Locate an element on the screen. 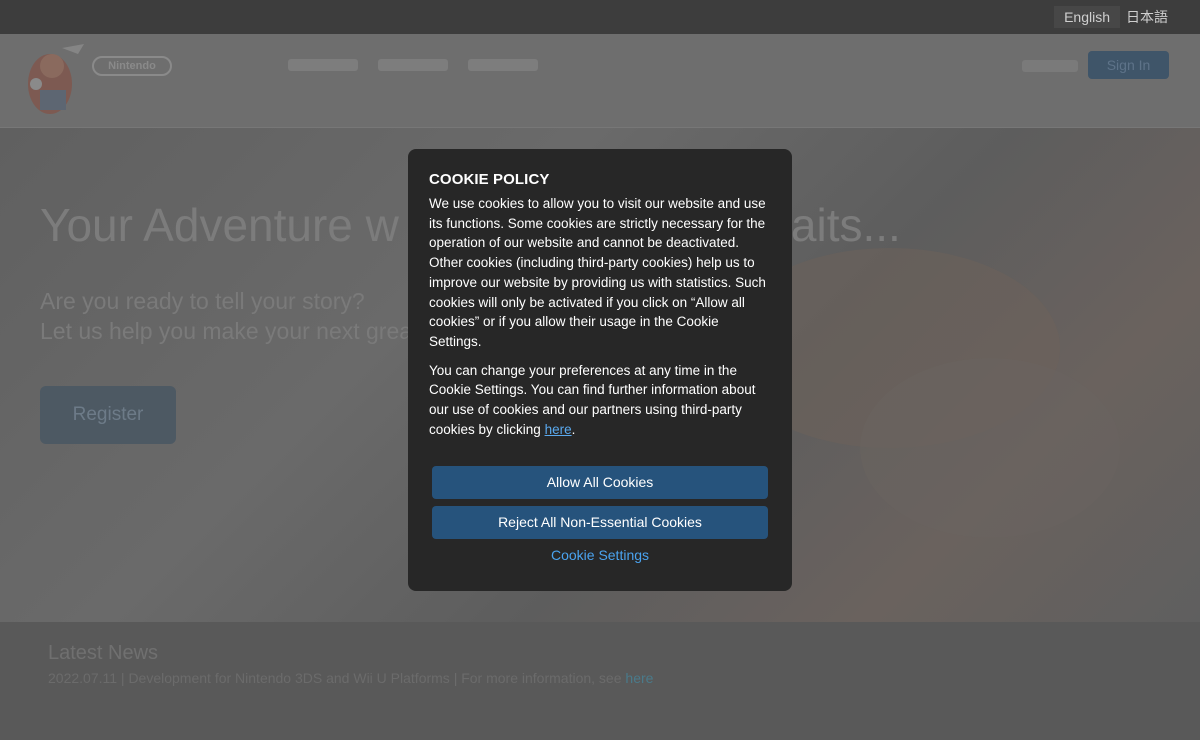  hero-art is located at coordinates (990, 448).